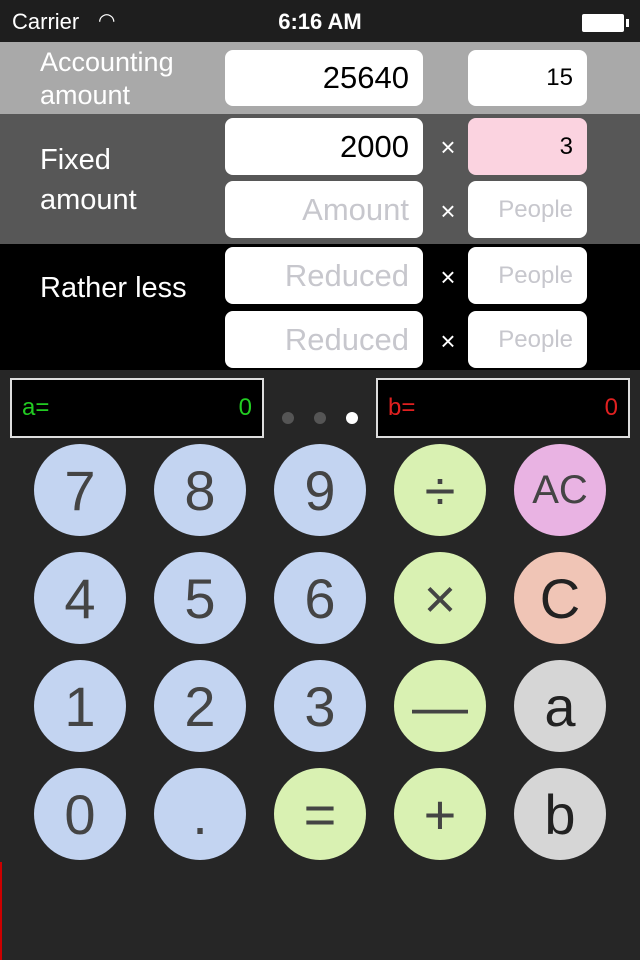  I want to click on fixed-section: Fixed amount 2000 × 3 Amount × People, so click(320, 179).